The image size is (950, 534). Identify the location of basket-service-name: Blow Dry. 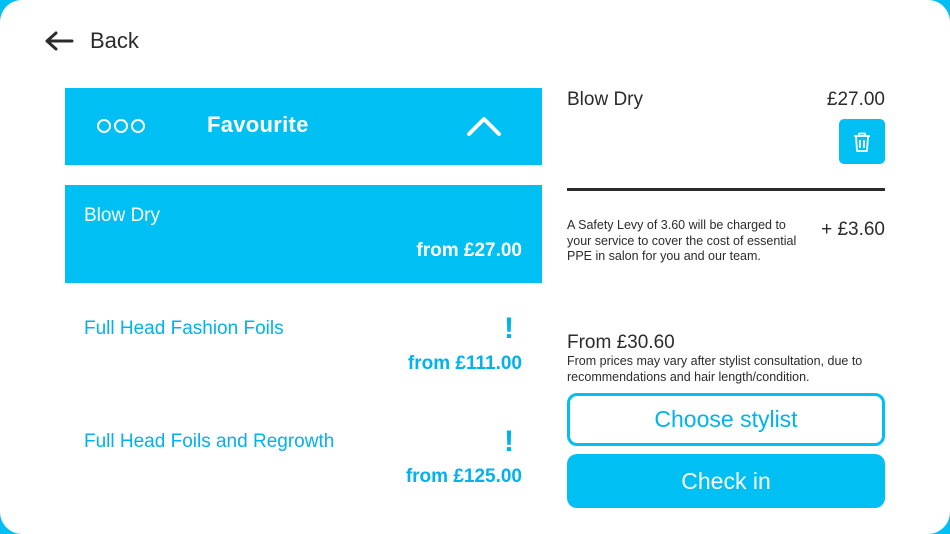
(605, 99).